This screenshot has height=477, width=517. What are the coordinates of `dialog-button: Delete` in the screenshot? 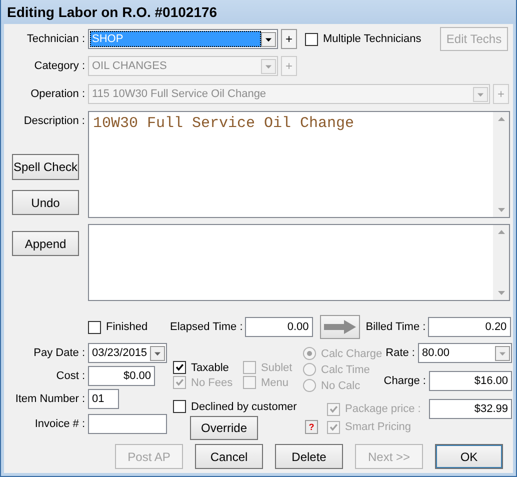 It's located at (309, 456).